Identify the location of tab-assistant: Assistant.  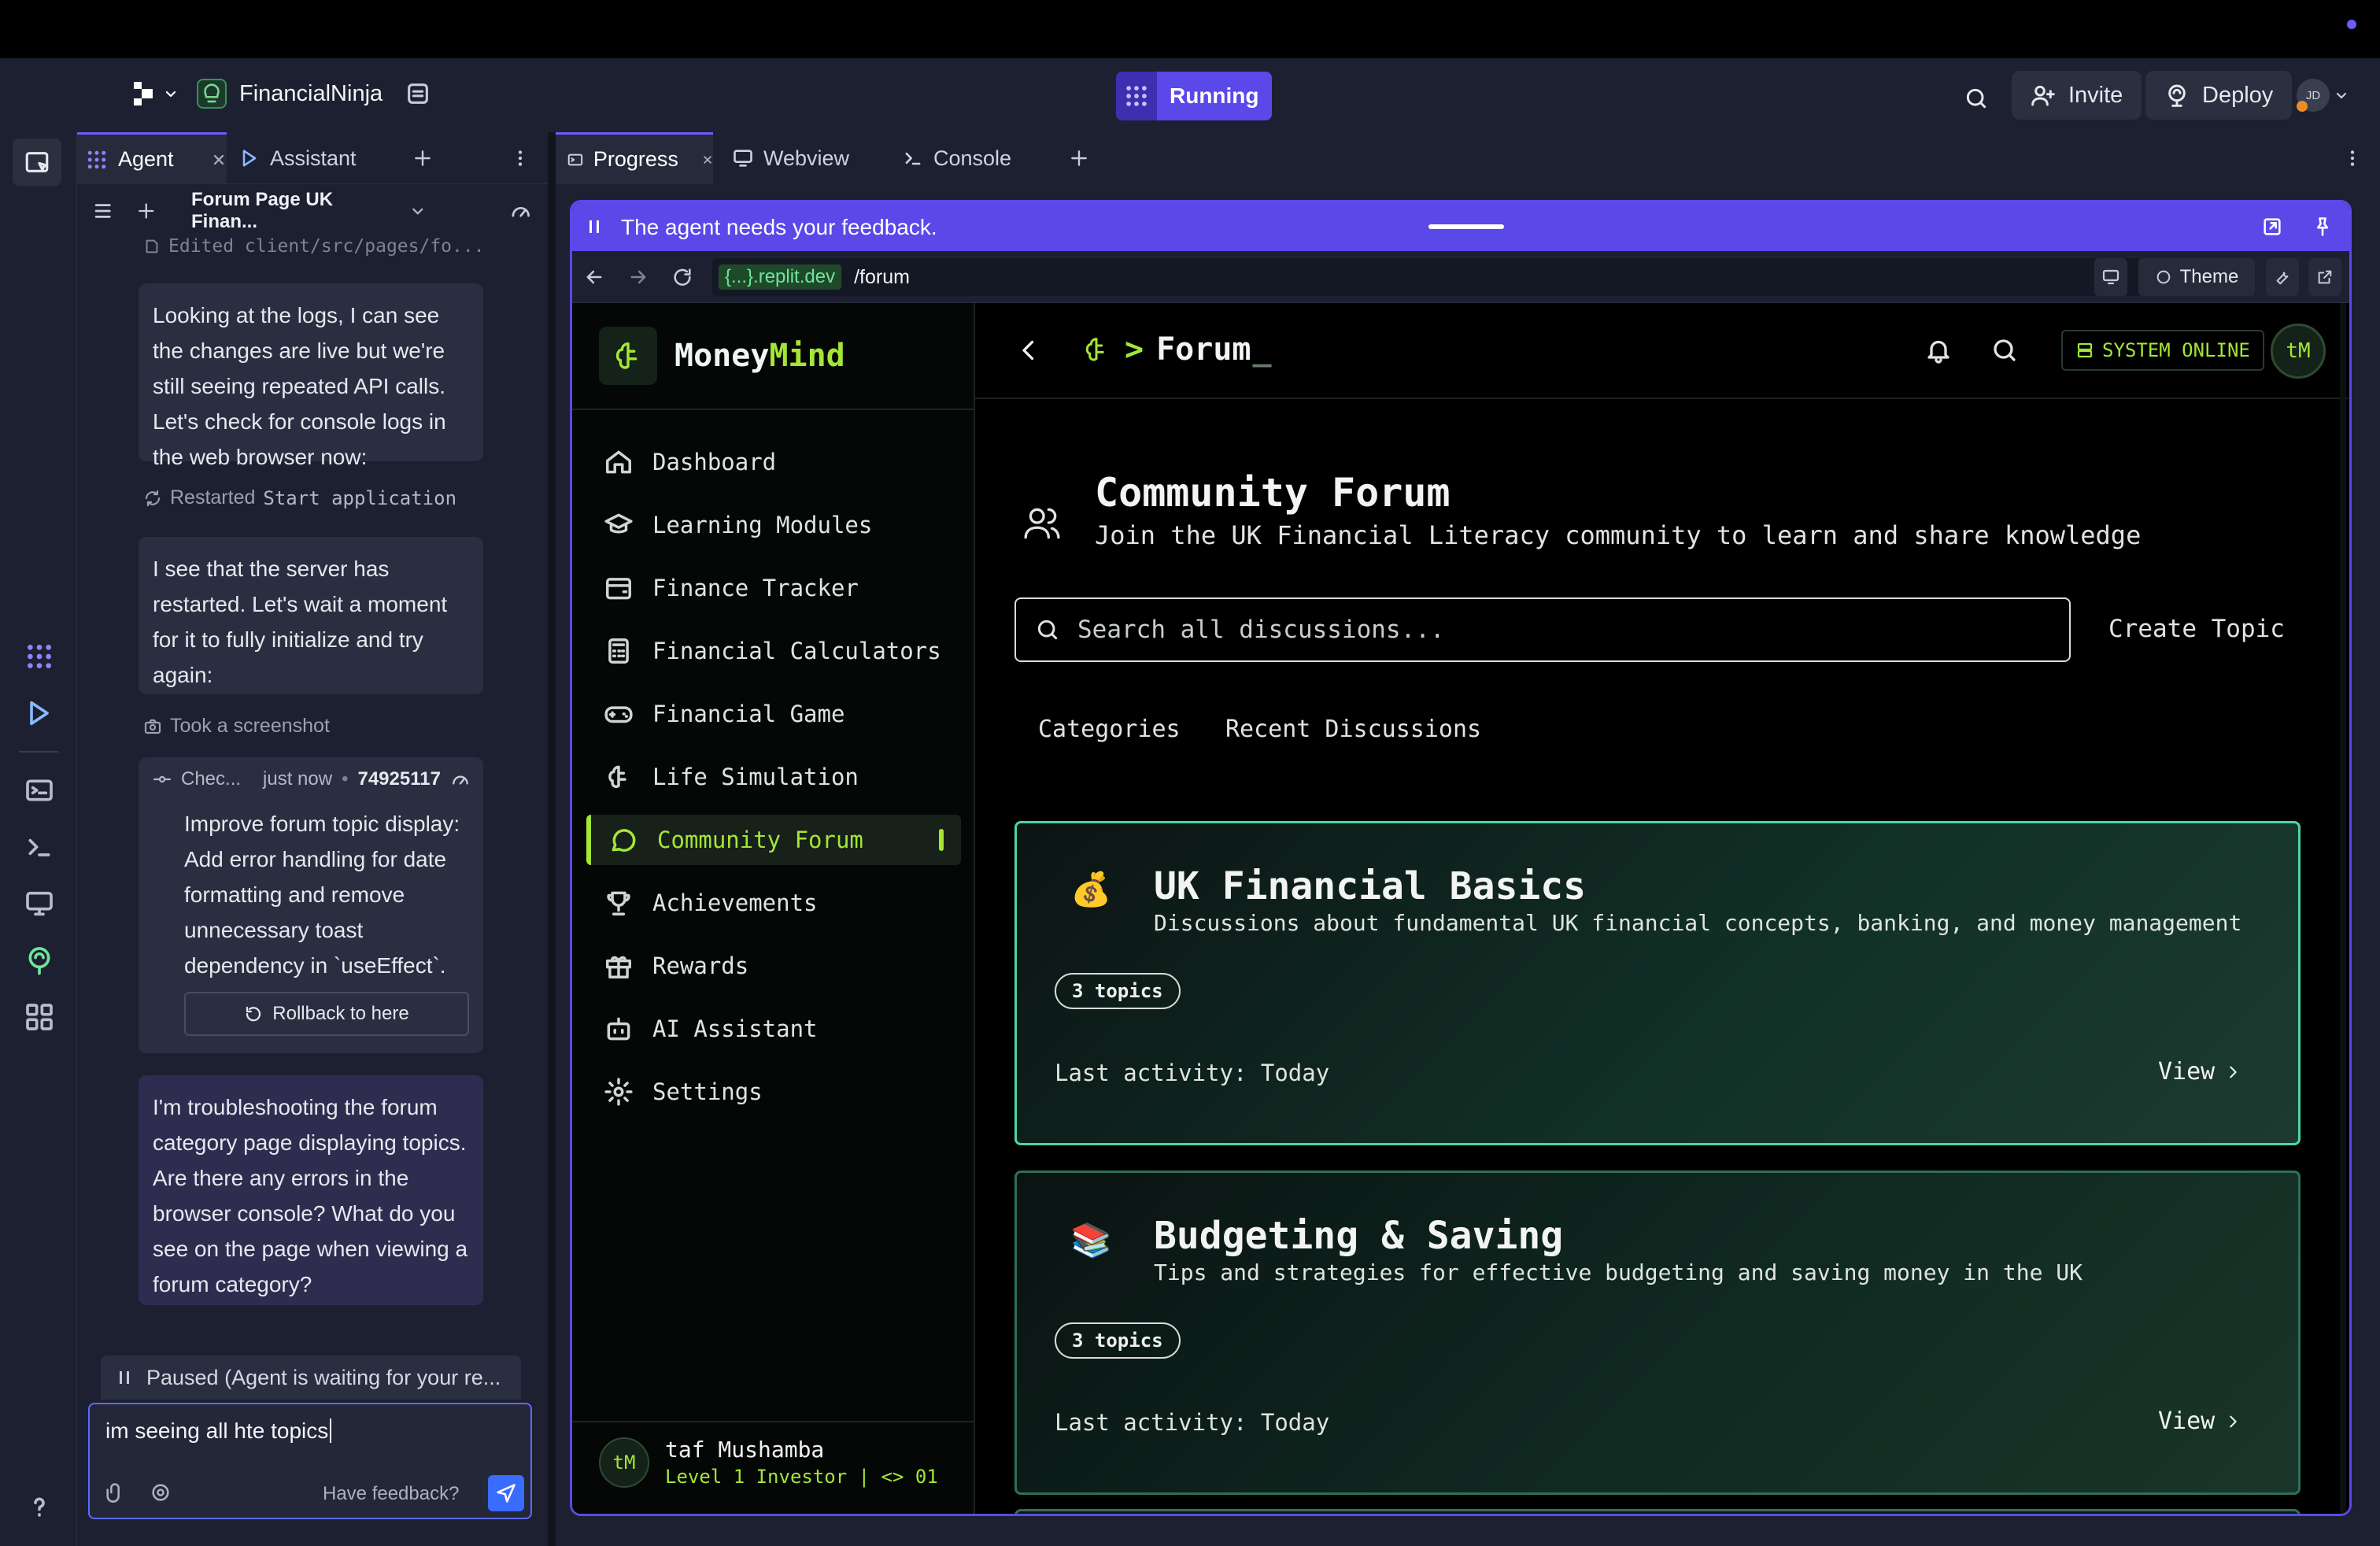
(313, 158).